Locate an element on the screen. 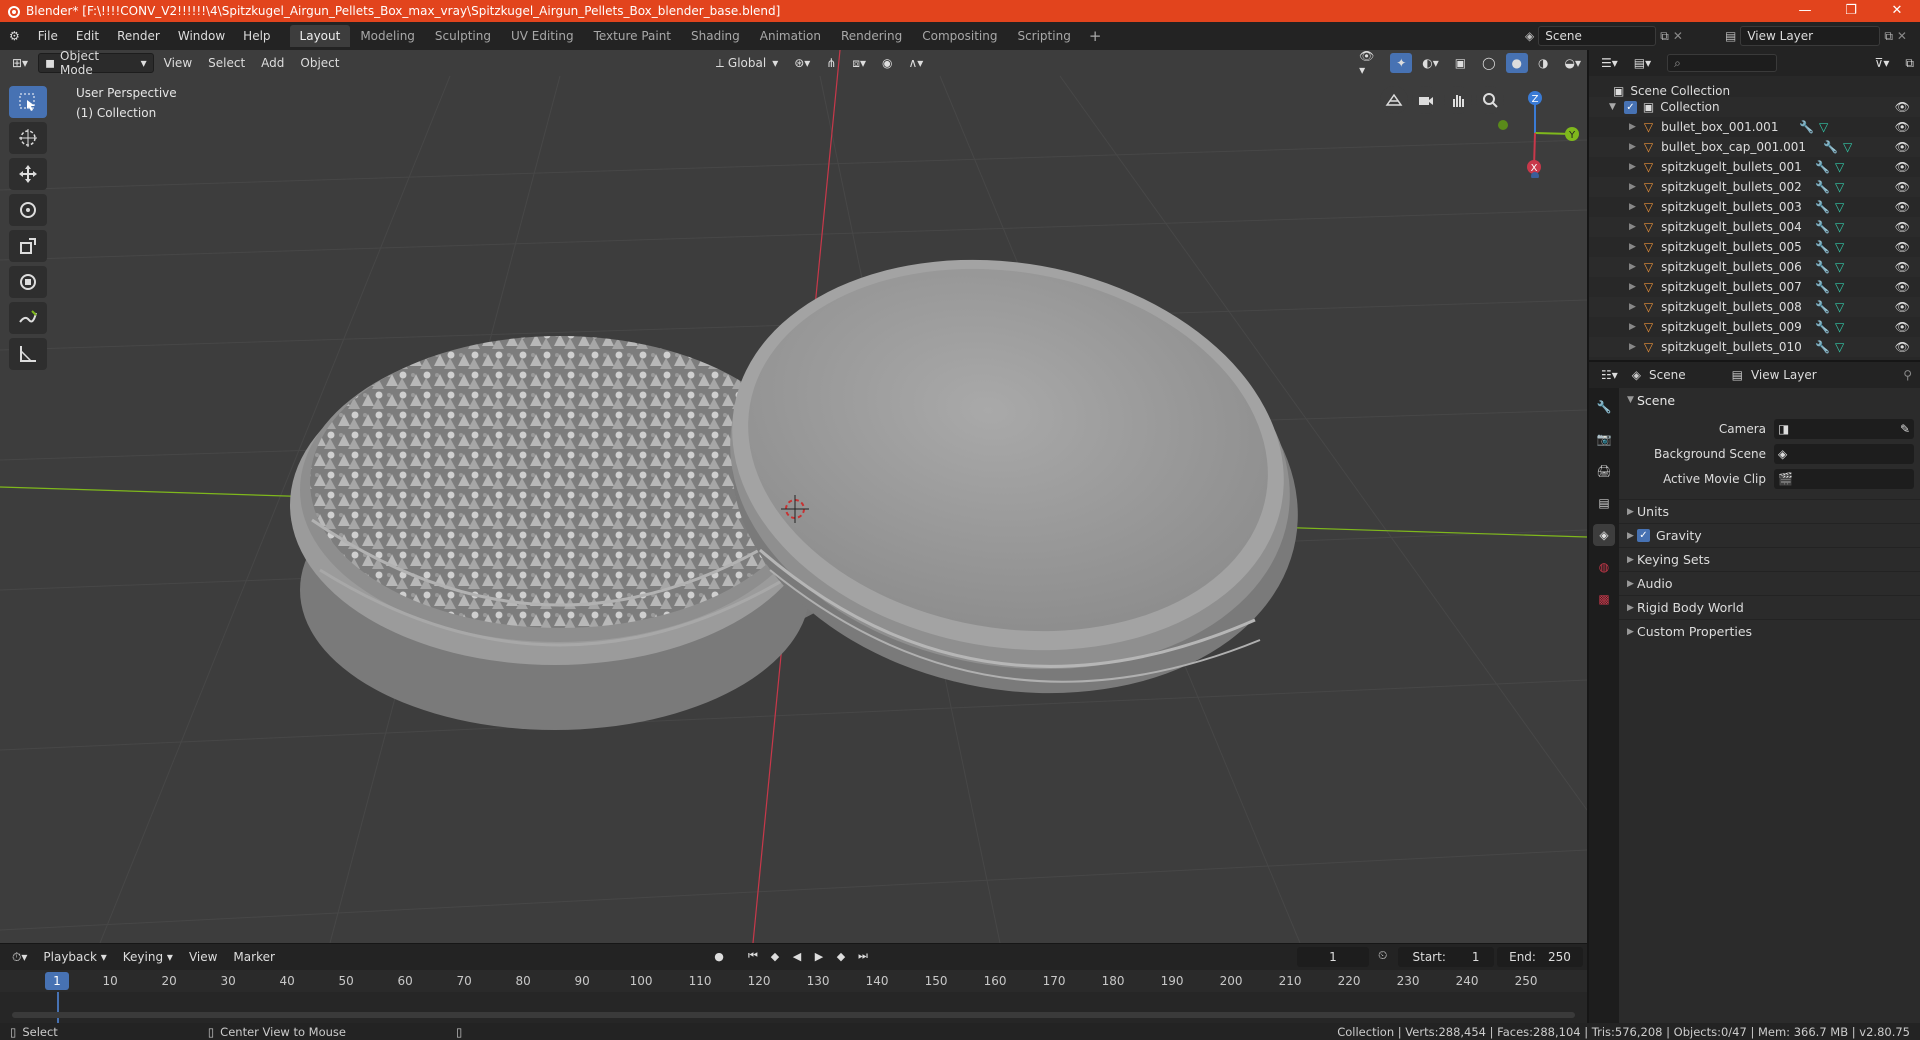  scene-panel-header: ▼ Scene is located at coordinates (1769, 400).